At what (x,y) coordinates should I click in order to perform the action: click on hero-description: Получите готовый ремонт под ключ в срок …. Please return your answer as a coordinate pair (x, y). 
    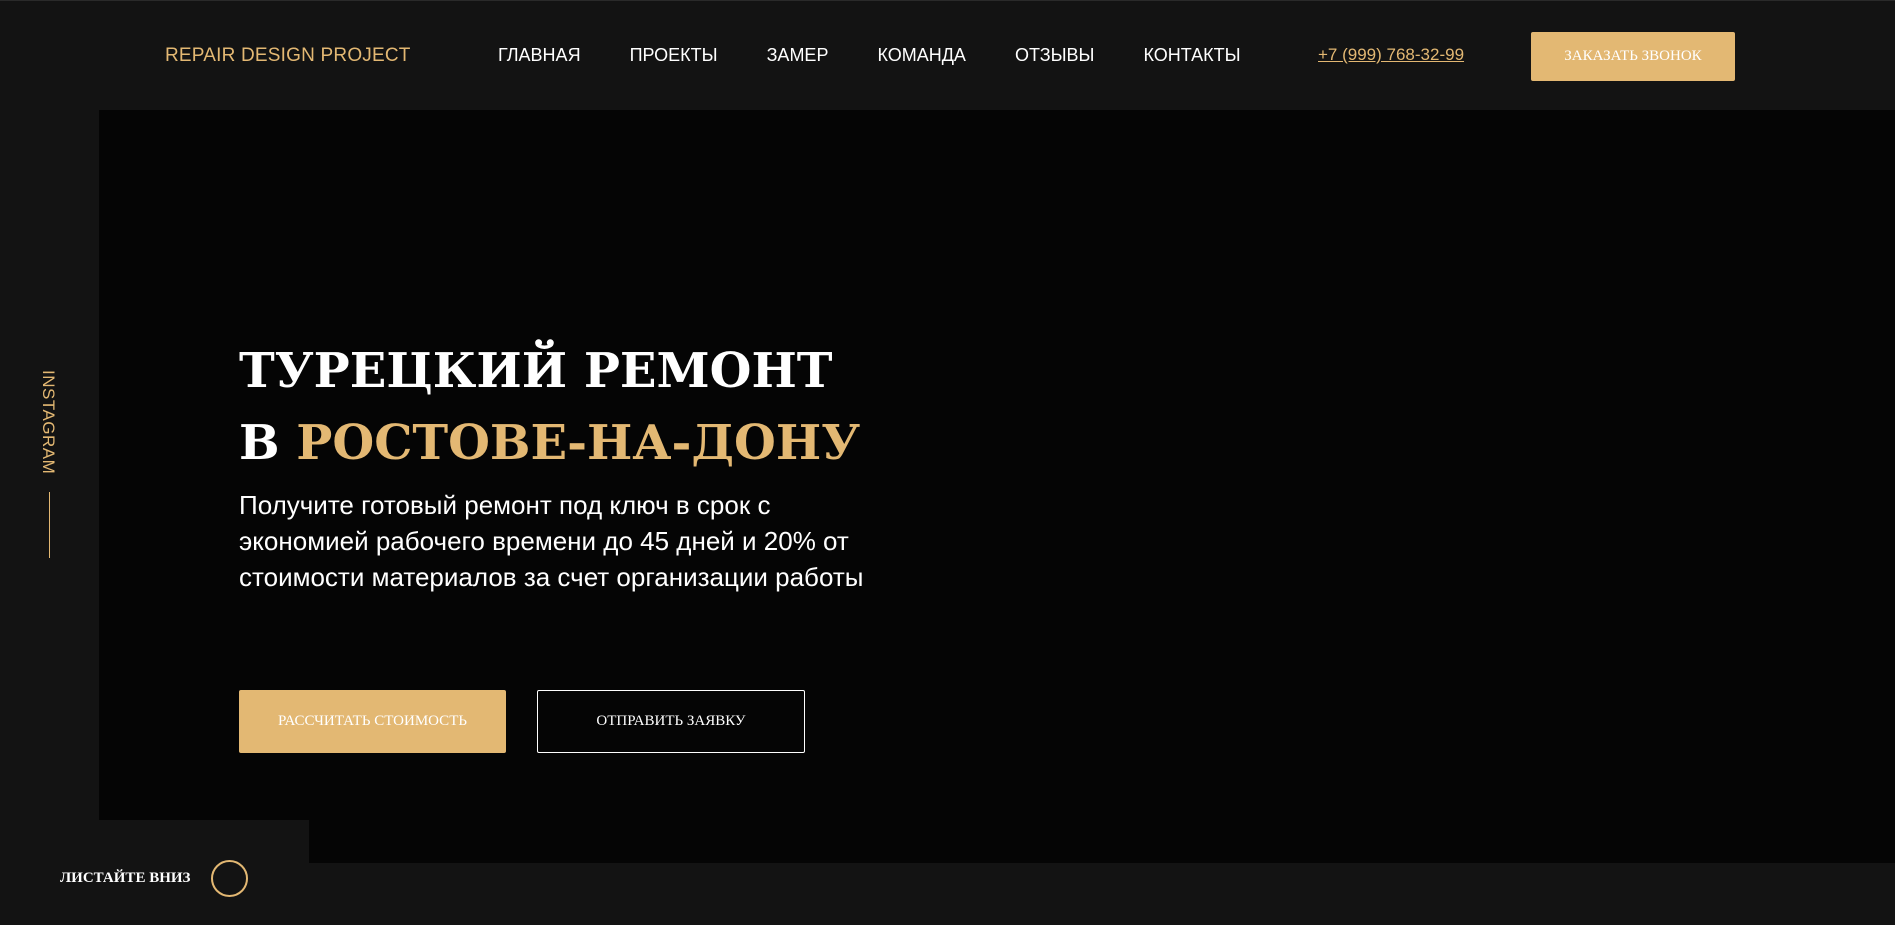
    Looking at the image, I should click on (551, 541).